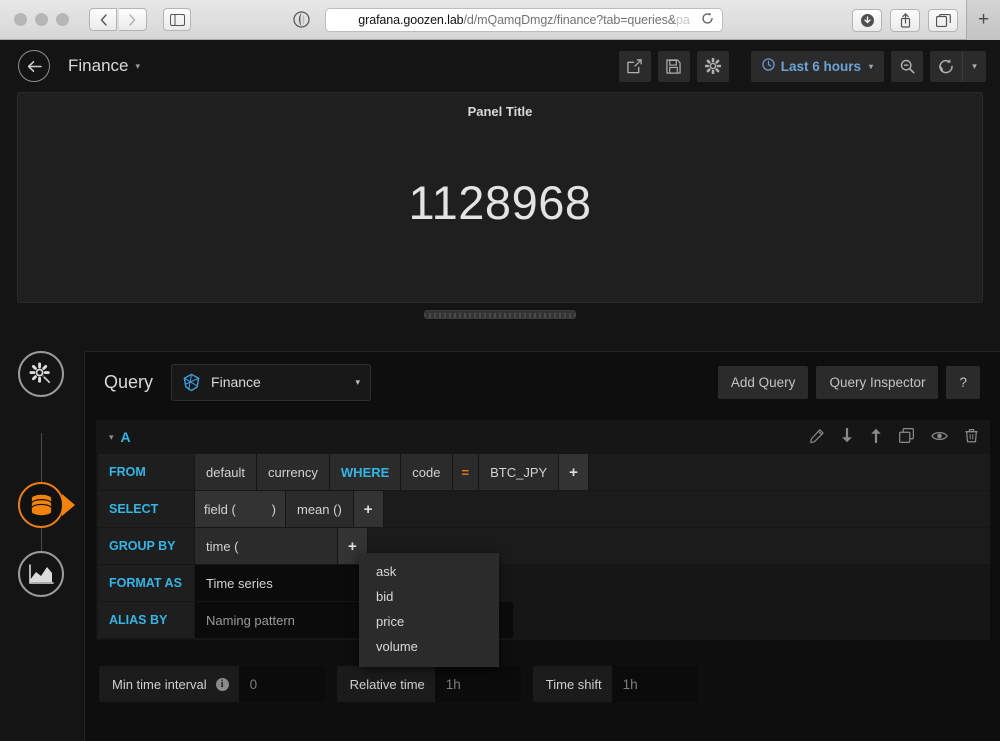 This screenshot has width=1000, height=741. What do you see at coordinates (62, 19) in the screenshot?
I see `maximize-window-button` at bounding box center [62, 19].